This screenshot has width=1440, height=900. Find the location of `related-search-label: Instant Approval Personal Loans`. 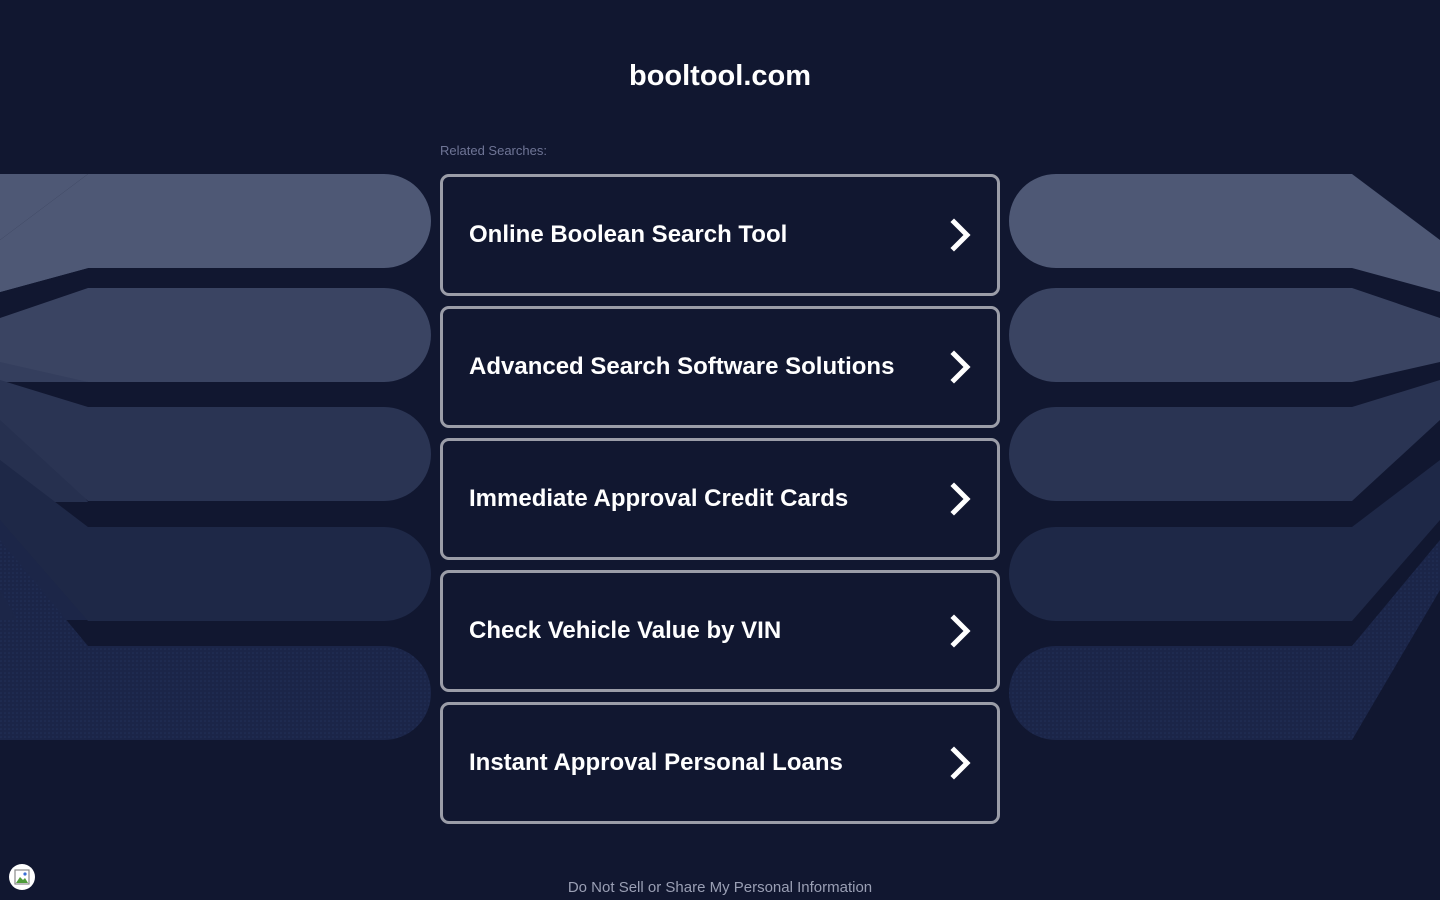

related-search-label: Instant Approval Personal Loans is located at coordinates (656, 762).